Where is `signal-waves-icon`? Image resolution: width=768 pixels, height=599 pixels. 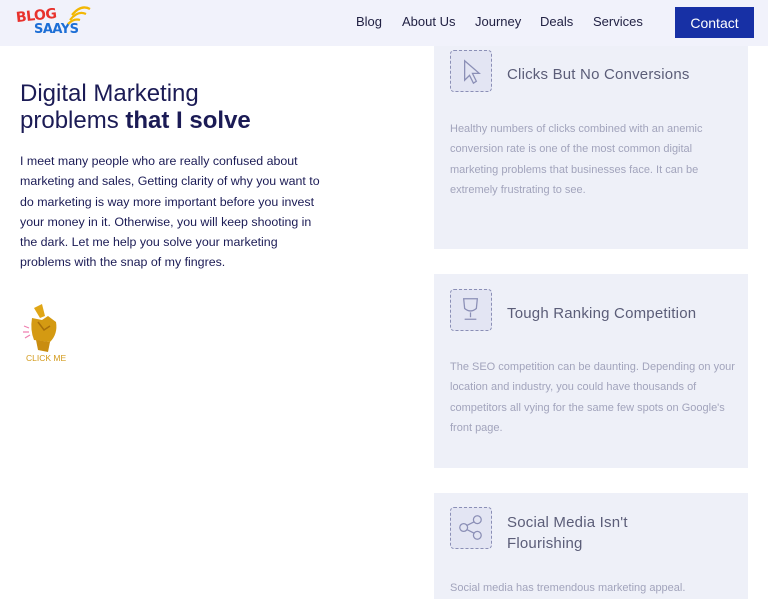 signal-waves-icon is located at coordinates (79, 15).